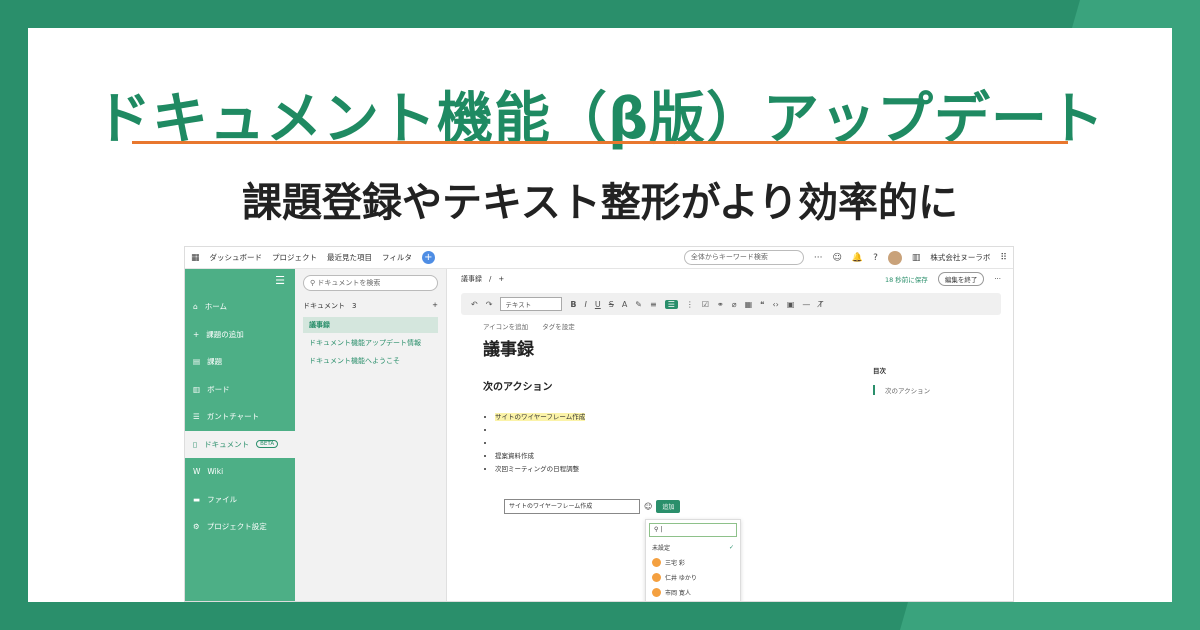  What do you see at coordinates (743, 257) in the screenshot?
I see `global-search-input: 全体からキーワード検索` at bounding box center [743, 257].